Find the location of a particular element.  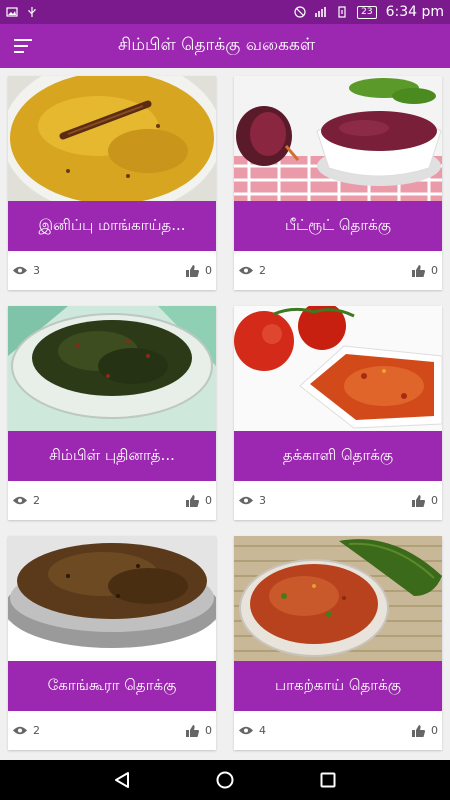

recipe-title: தக்காளி தொக்கு is located at coordinates (338, 456).